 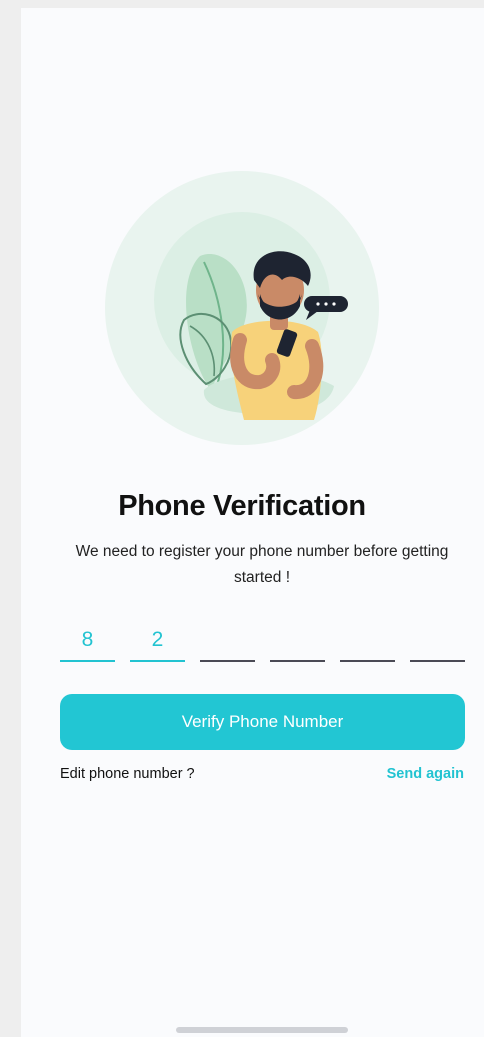 I want to click on send-again-link: Send again, so click(x=425, y=774).